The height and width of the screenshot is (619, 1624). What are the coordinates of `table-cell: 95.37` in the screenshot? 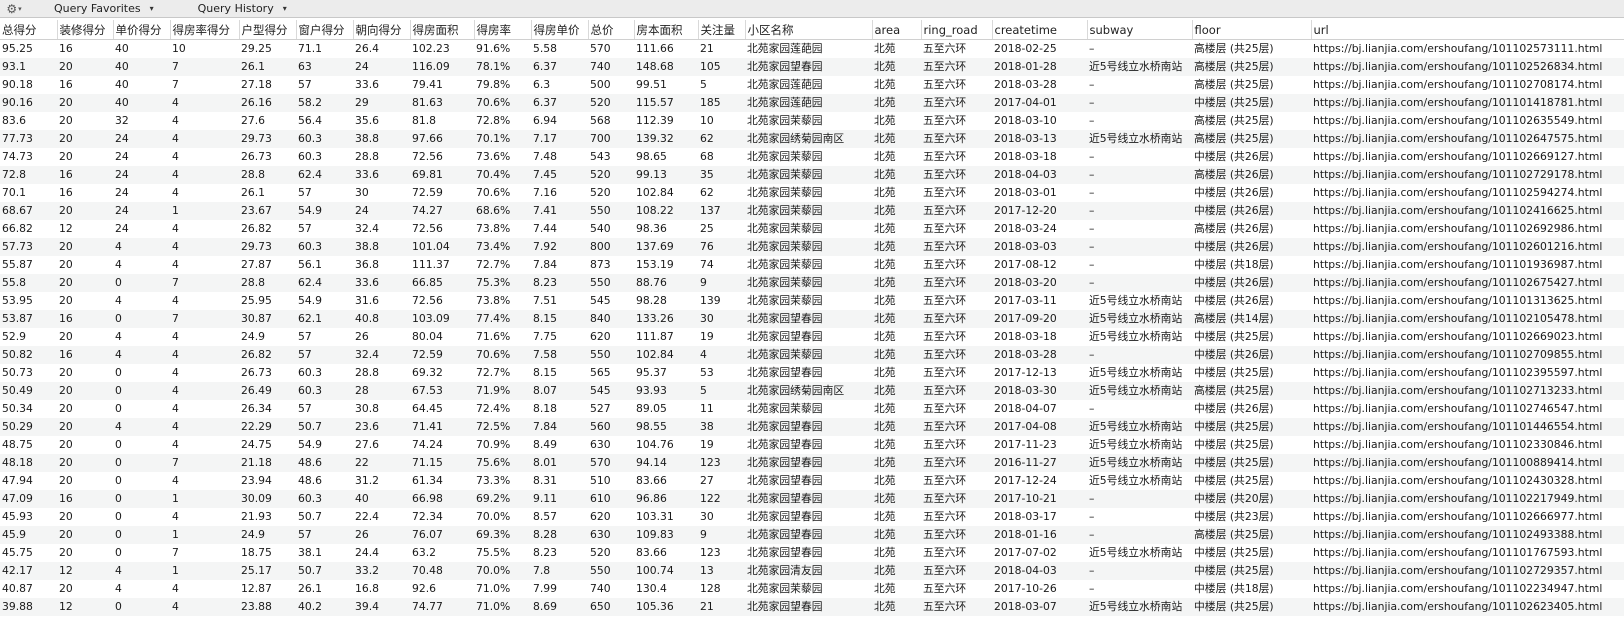 It's located at (666, 373).